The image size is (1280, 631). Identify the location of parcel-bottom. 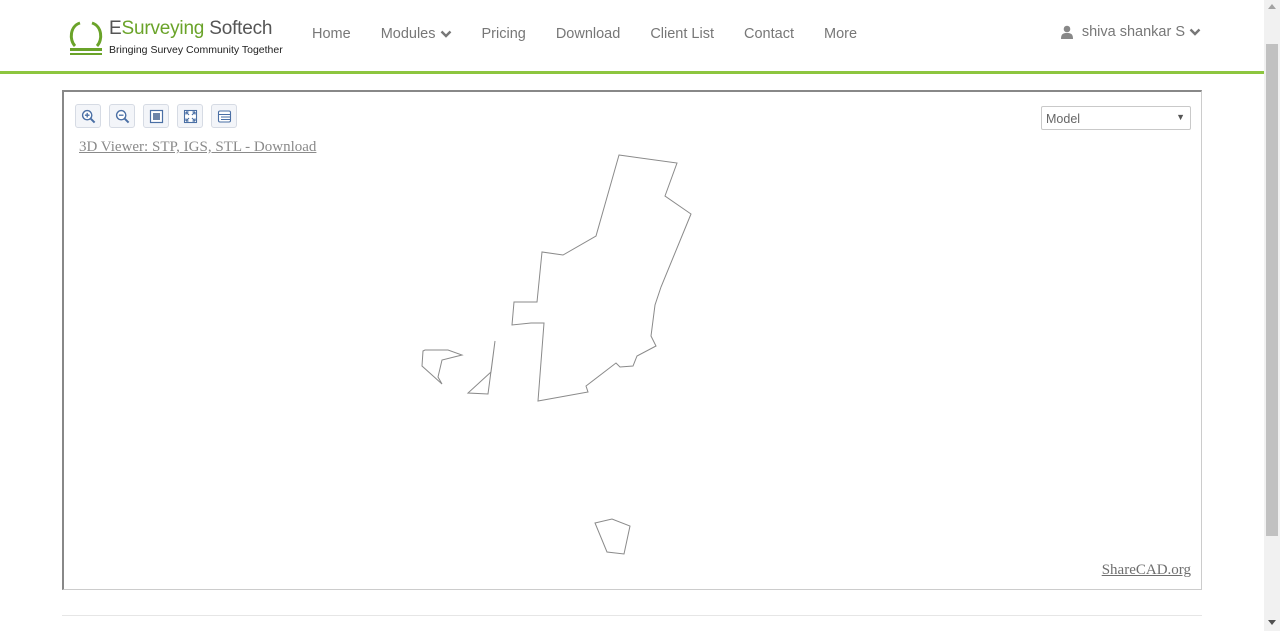
(612, 536).